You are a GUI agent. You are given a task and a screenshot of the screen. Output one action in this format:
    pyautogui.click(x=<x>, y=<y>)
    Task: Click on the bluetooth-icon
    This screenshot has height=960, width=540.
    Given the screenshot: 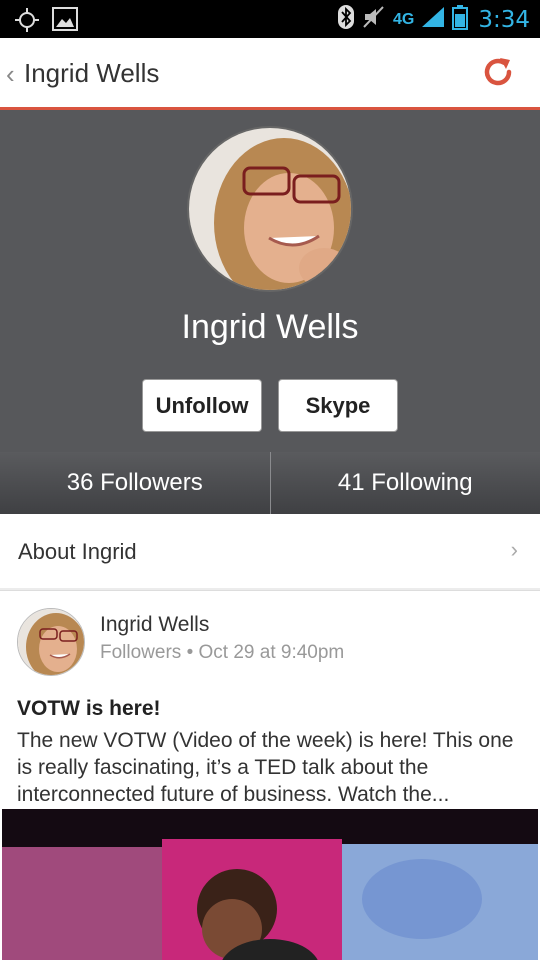 What is the action you would take?
    pyautogui.click(x=346, y=19)
    